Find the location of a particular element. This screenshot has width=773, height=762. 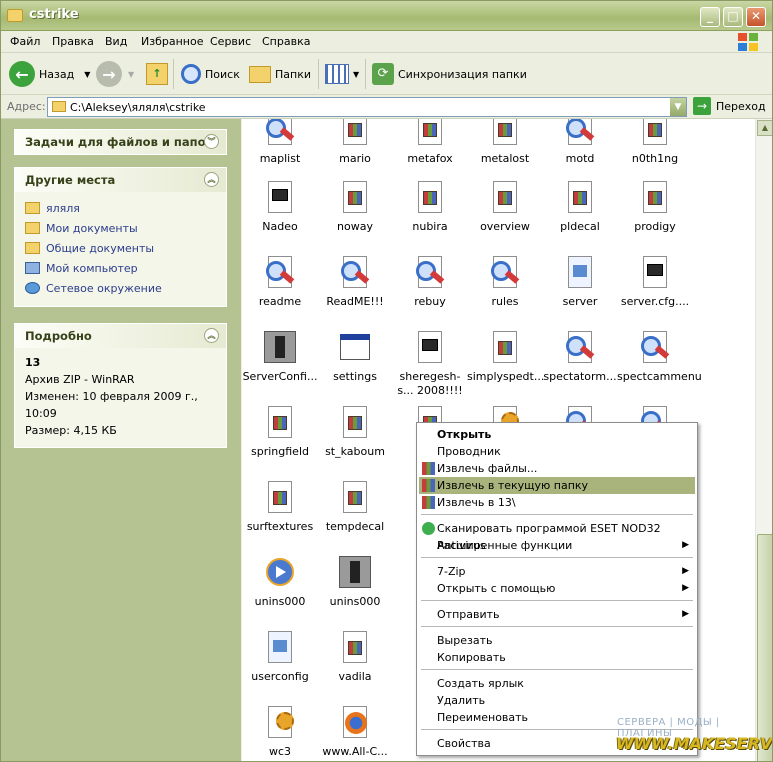

player-file-icon is located at coordinates (280, 573).